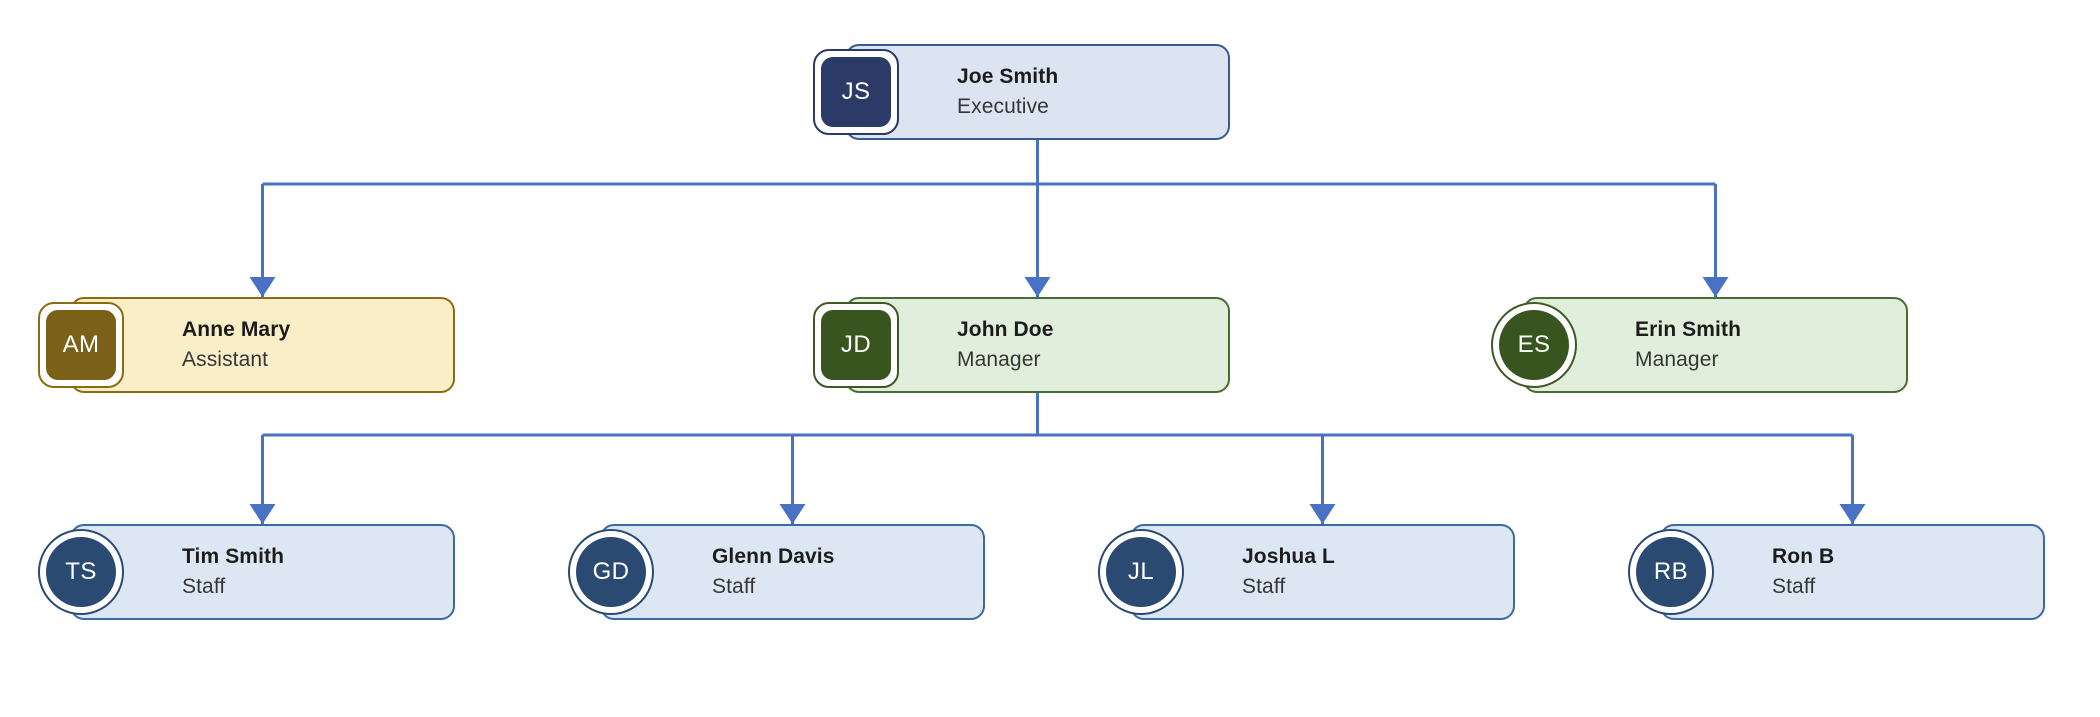  Describe the element at coordinates (1688, 330) in the screenshot. I see `node-name: Erin Smith` at that location.